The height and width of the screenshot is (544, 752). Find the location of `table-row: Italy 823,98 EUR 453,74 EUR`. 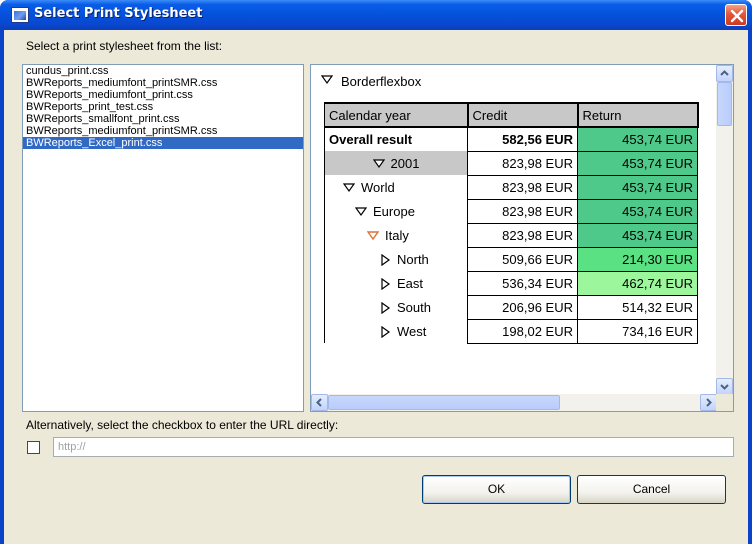

table-row: Italy 823,98 EUR 453,74 EUR is located at coordinates (511, 235).